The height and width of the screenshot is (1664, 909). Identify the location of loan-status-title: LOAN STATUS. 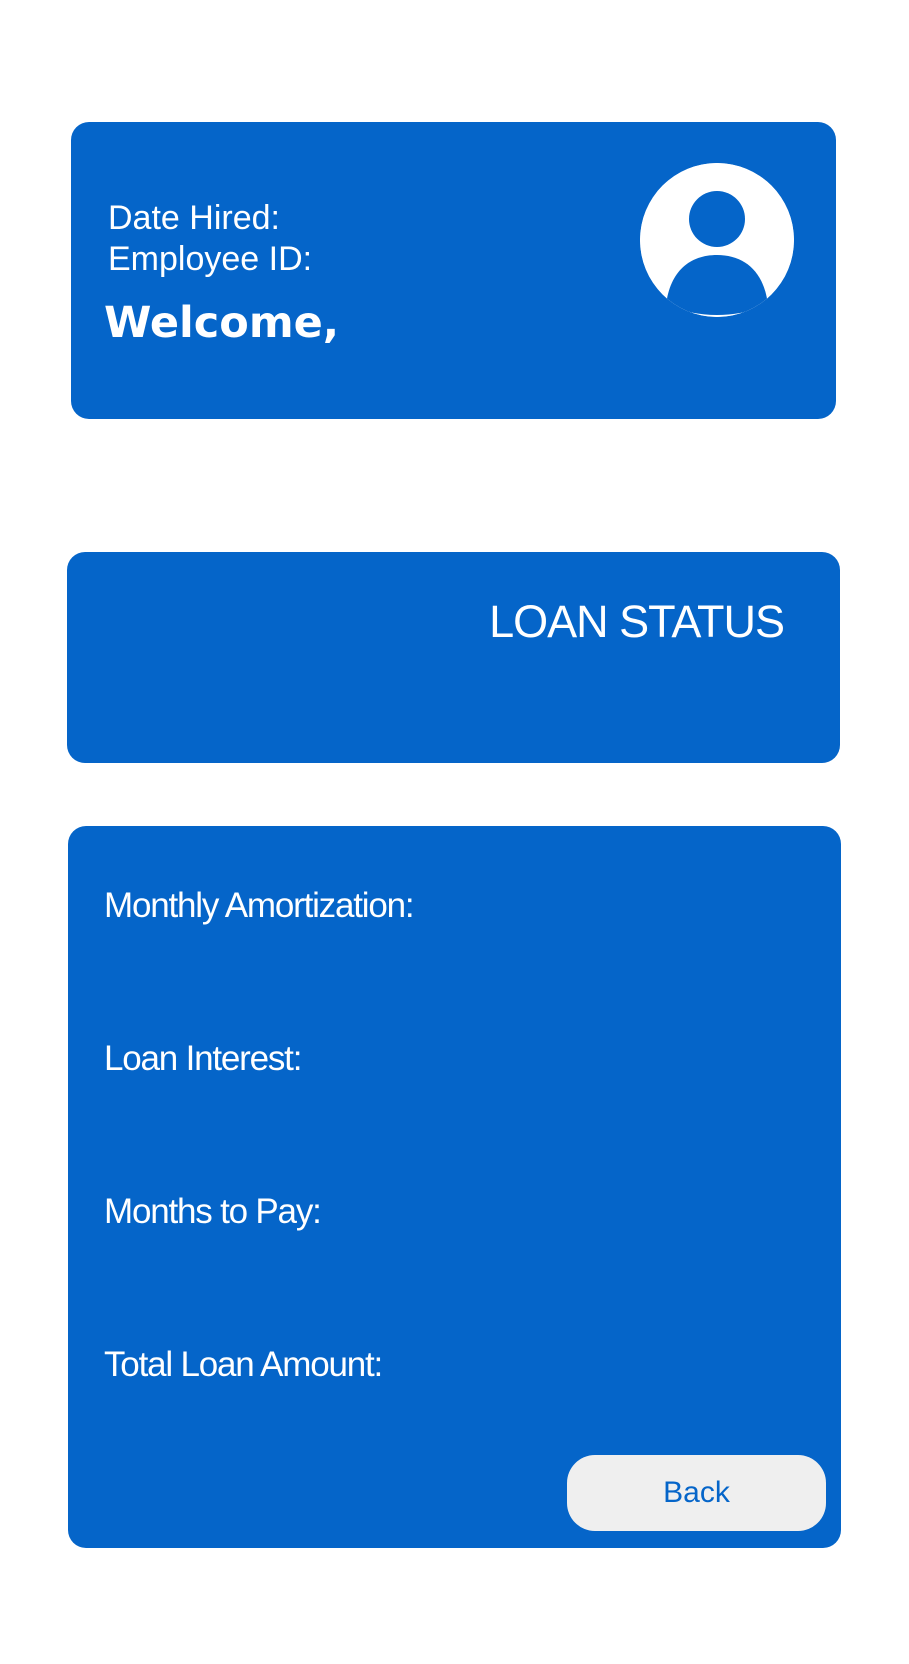
(637, 621).